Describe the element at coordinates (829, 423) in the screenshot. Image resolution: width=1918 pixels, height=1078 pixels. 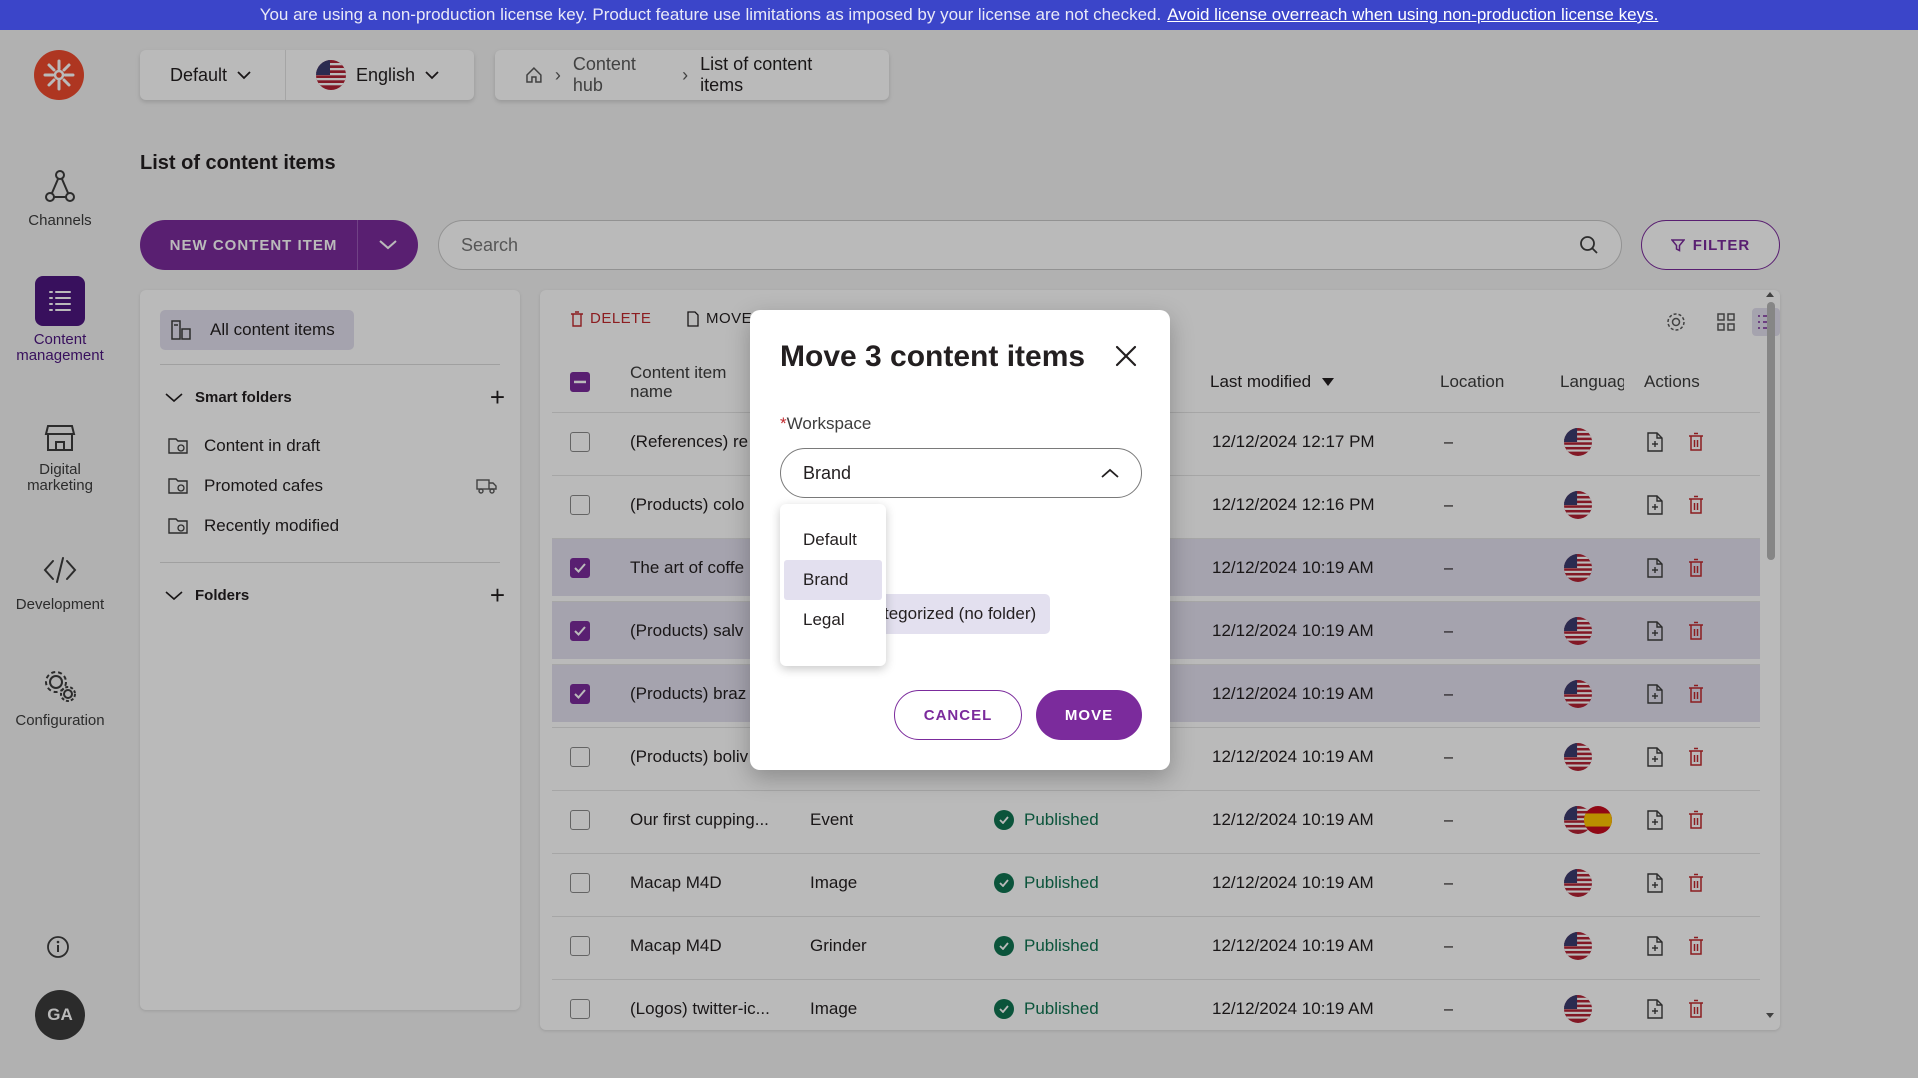
I see `workspace-label-text: Workspace` at that location.